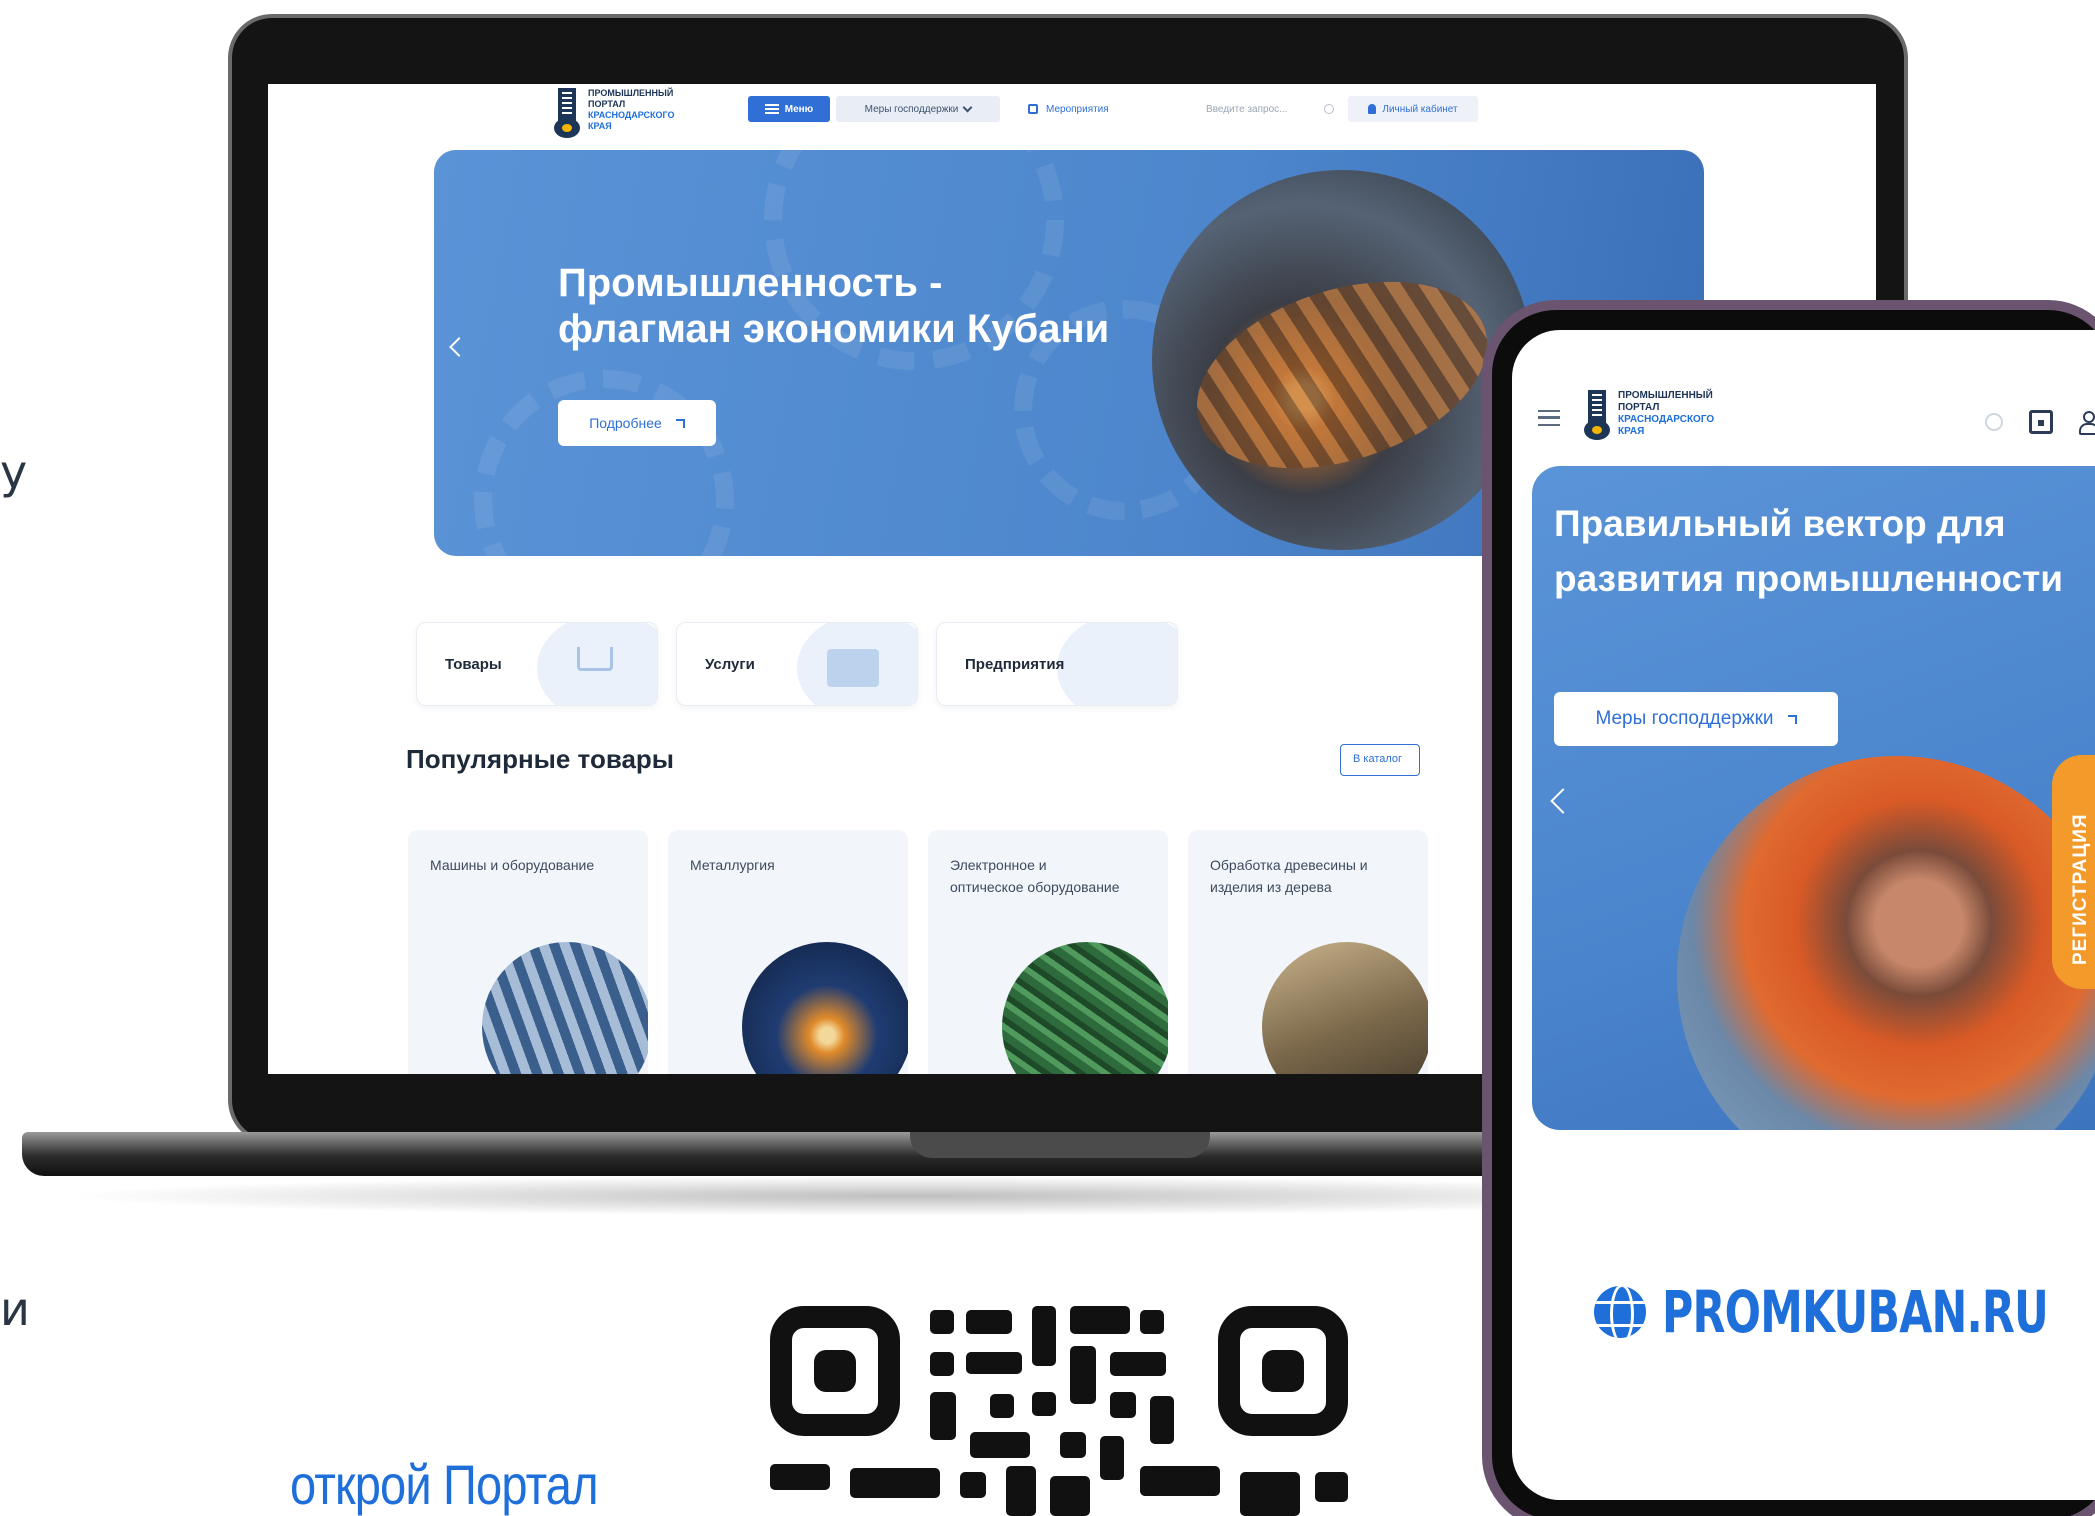  Describe the element at coordinates (825, 1008) in the screenshot. I see `welding-photo` at that location.